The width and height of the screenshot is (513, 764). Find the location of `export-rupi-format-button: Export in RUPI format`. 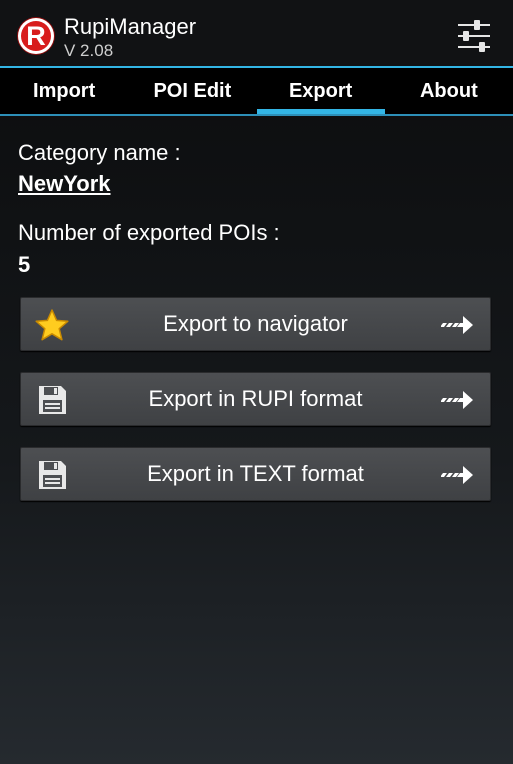

export-rupi-format-button: Export in RUPI format is located at coordinates (255, 399).